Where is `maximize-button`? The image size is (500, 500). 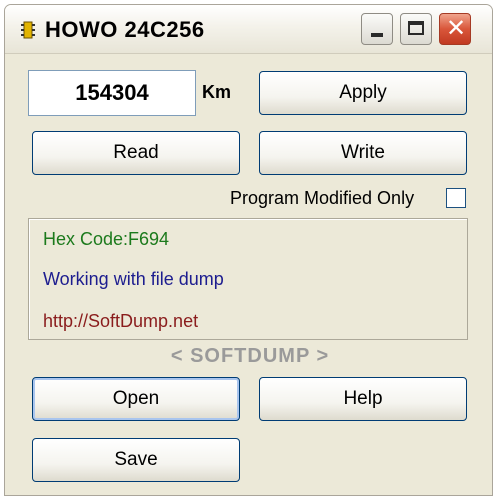 maximize-button is located at coordinates (416, 29).